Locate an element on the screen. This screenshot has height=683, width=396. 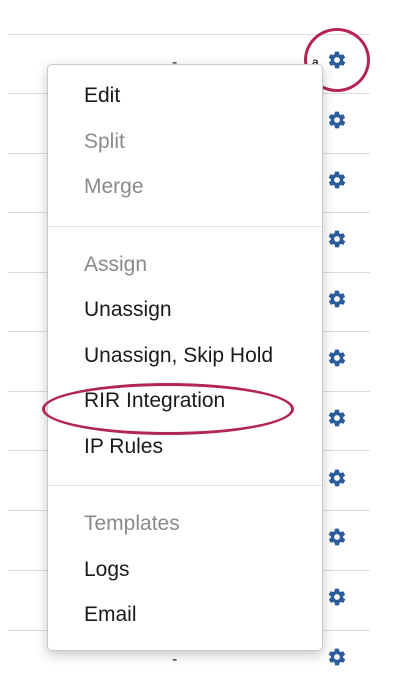
menu-item-rir-integration: RIR Integration is located at coordinates (154, 401).